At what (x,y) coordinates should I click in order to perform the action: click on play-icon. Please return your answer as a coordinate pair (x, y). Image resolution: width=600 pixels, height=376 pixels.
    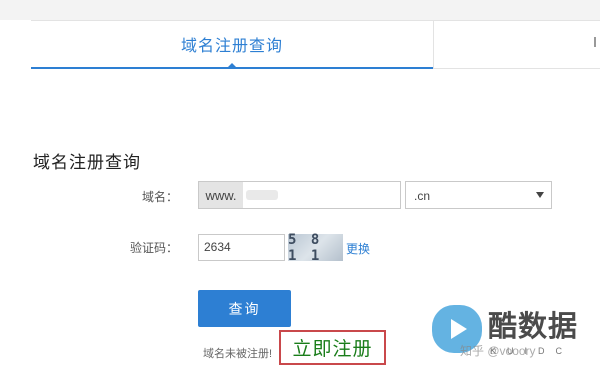
    Looking at the image, I should click on (459, 329).